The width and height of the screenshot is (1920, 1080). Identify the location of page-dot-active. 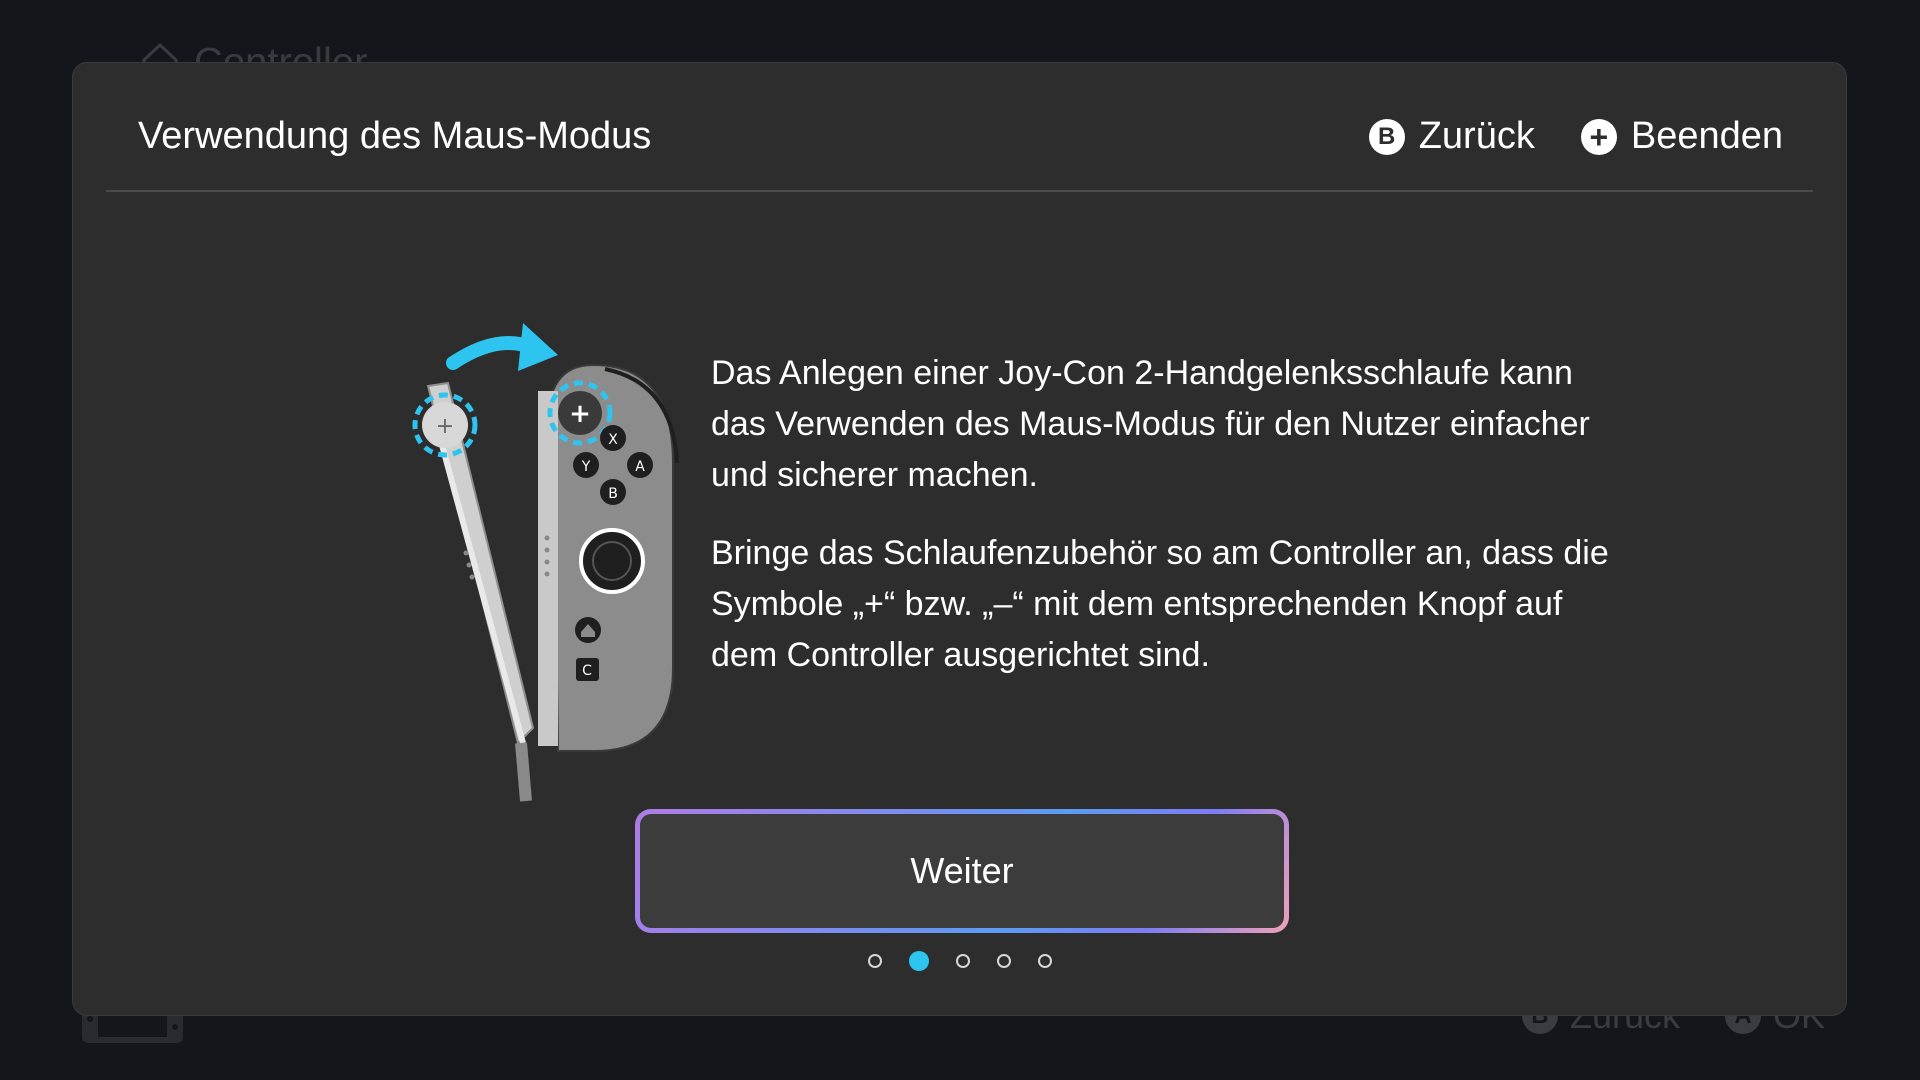
(918, 961).